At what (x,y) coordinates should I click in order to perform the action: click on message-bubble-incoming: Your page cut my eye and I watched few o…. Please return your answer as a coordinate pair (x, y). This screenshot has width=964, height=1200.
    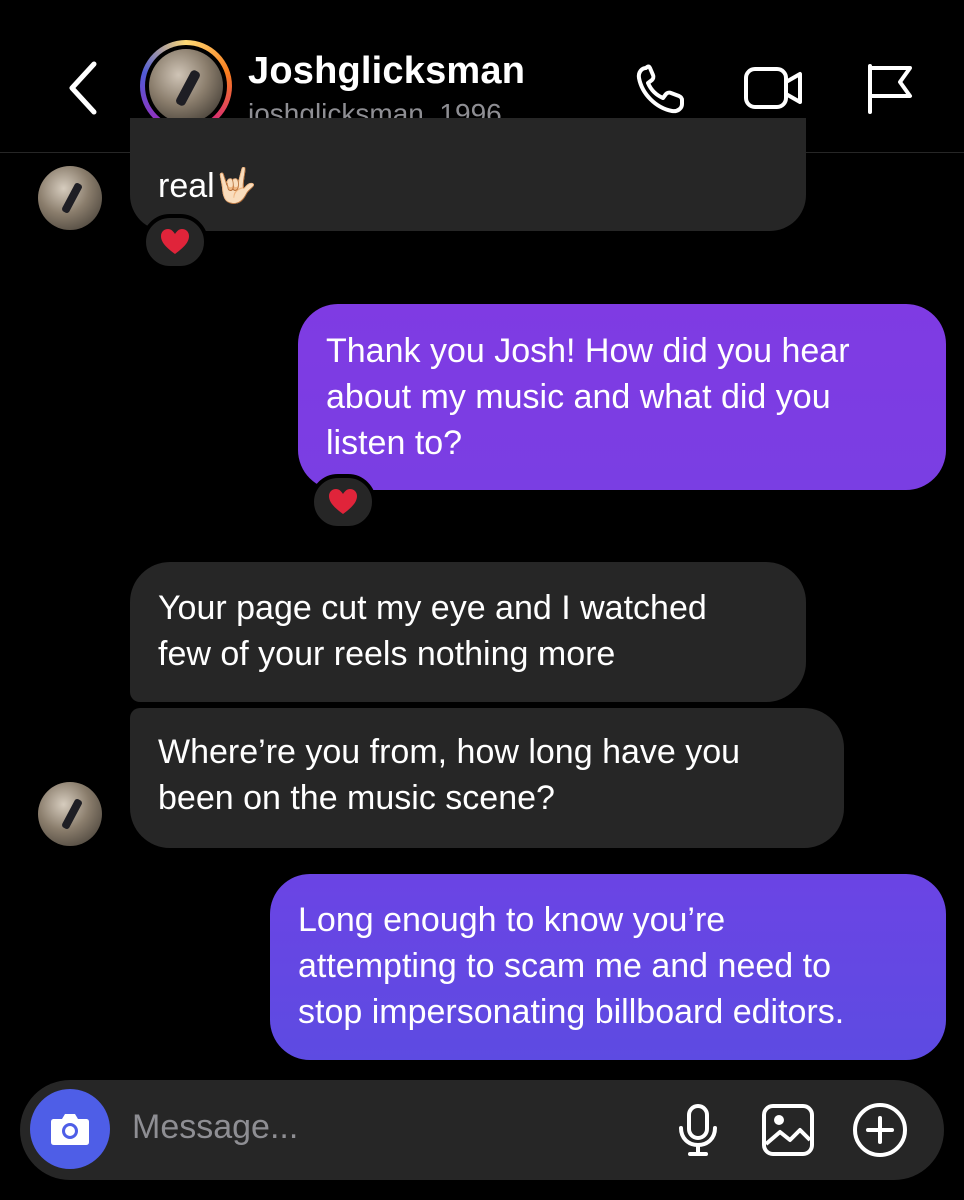
    Looking at the image, I should click on (468, 632).